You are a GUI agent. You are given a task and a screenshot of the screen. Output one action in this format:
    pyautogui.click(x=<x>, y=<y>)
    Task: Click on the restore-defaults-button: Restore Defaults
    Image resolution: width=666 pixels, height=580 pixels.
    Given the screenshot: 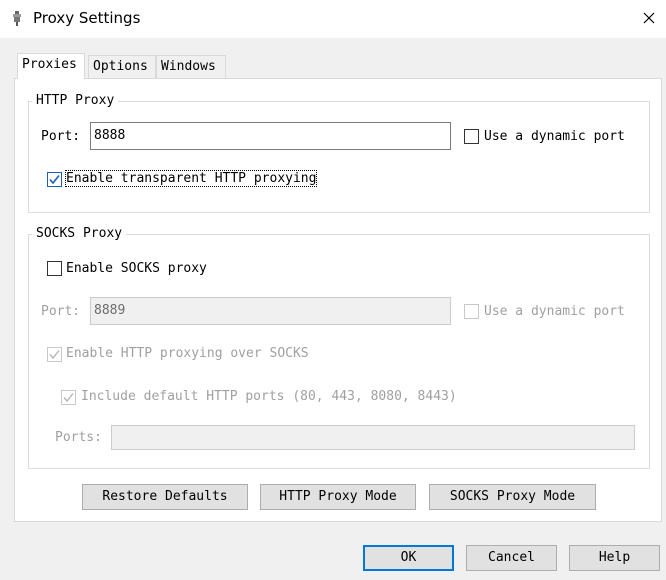 What is the action you would take?
    pyautogui.click(x=165, y=497)
    